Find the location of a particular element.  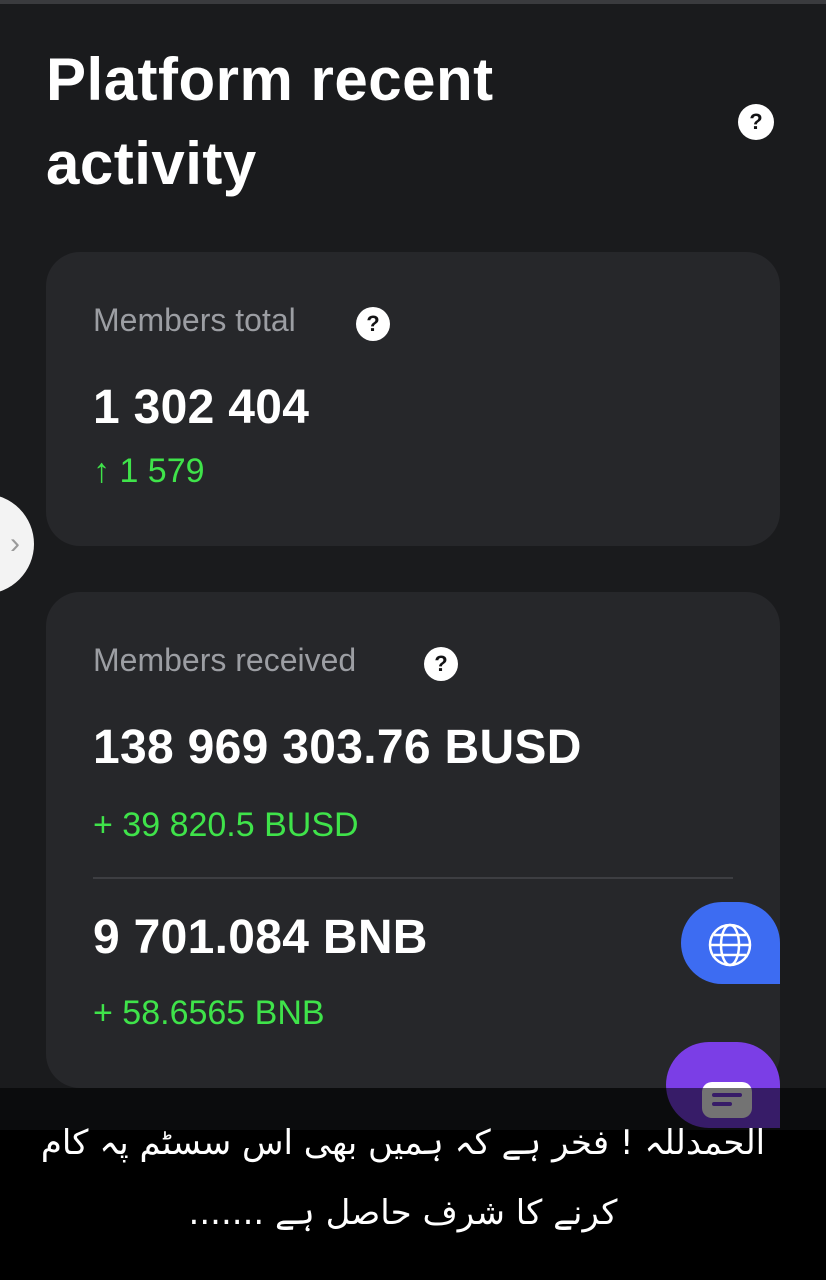

bnb-received-value: 9 701.084 BNB is located at coordinates (260, 937).